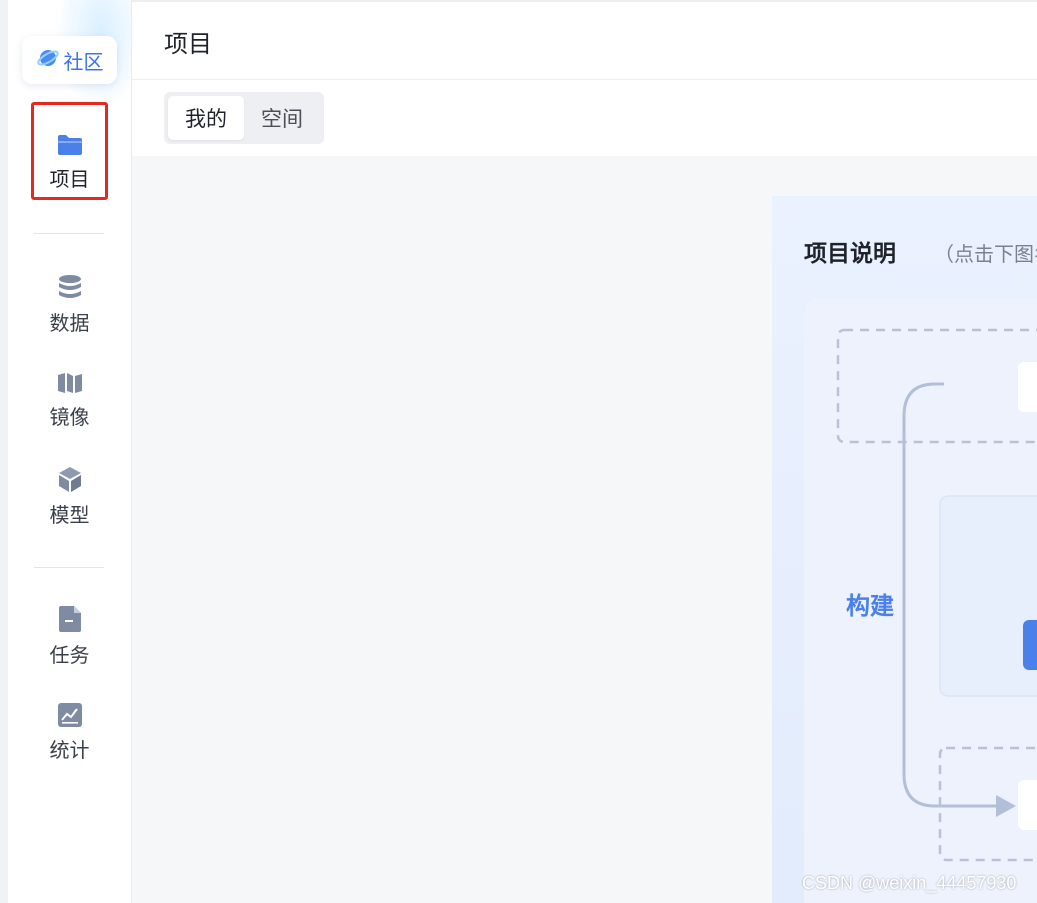 The width and height of the screenshot is (1037, 903). I want to click on tab-space: 空间, so click(282, 118).